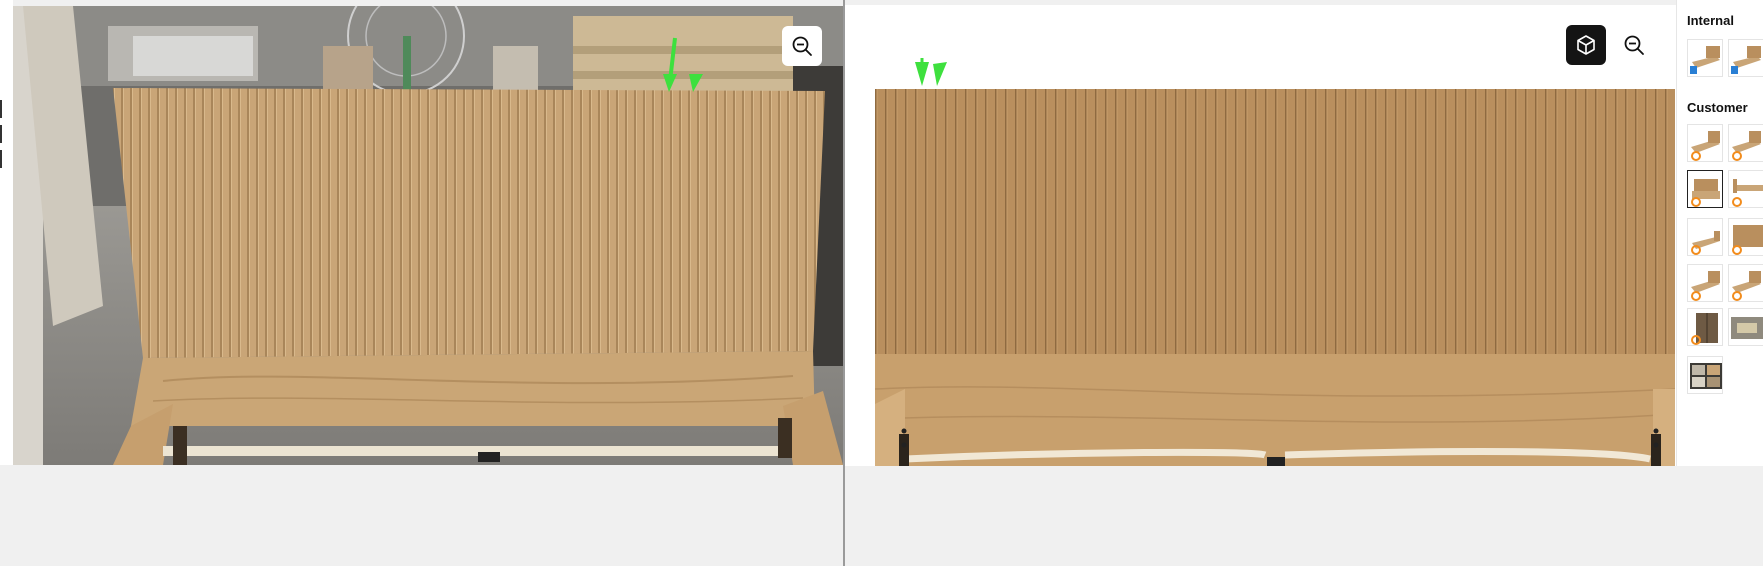 The image size is (1763, 566). I want to click on room-thumbnail, so click(1747, 328).